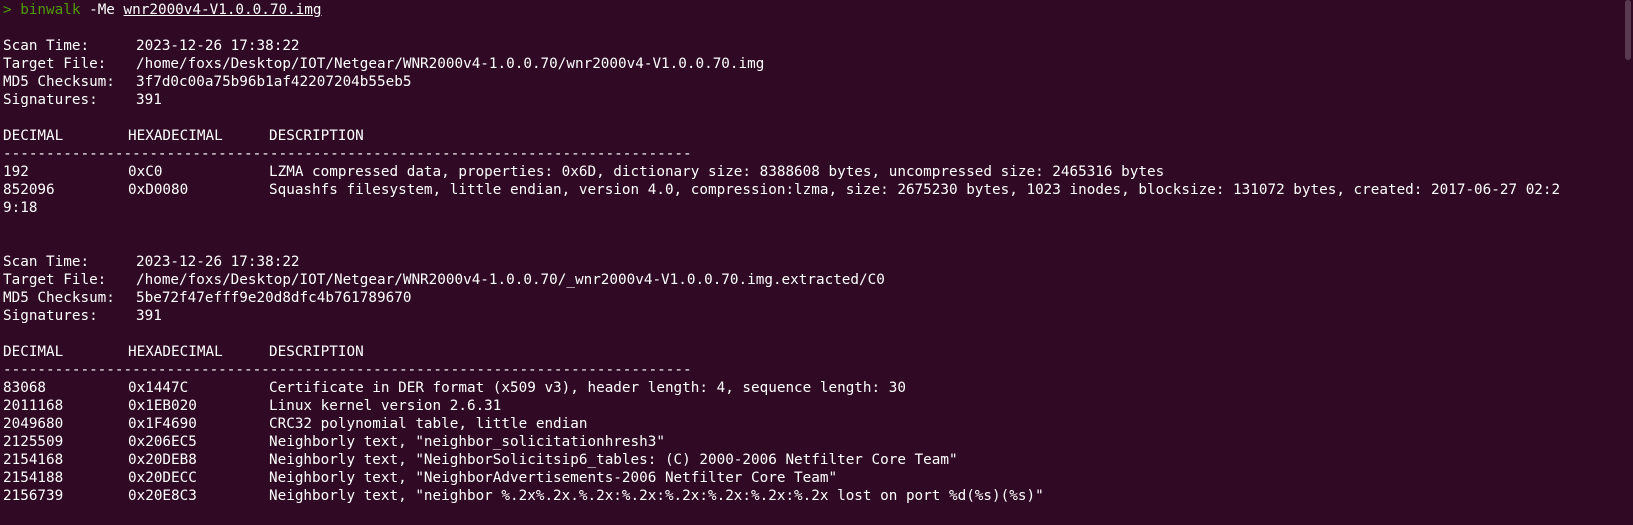 This screenshot has width=1633, height=525. Describe the element at coordinates (145, 172) in the screenshot. I see `row-hex: 0xC0` at that location.